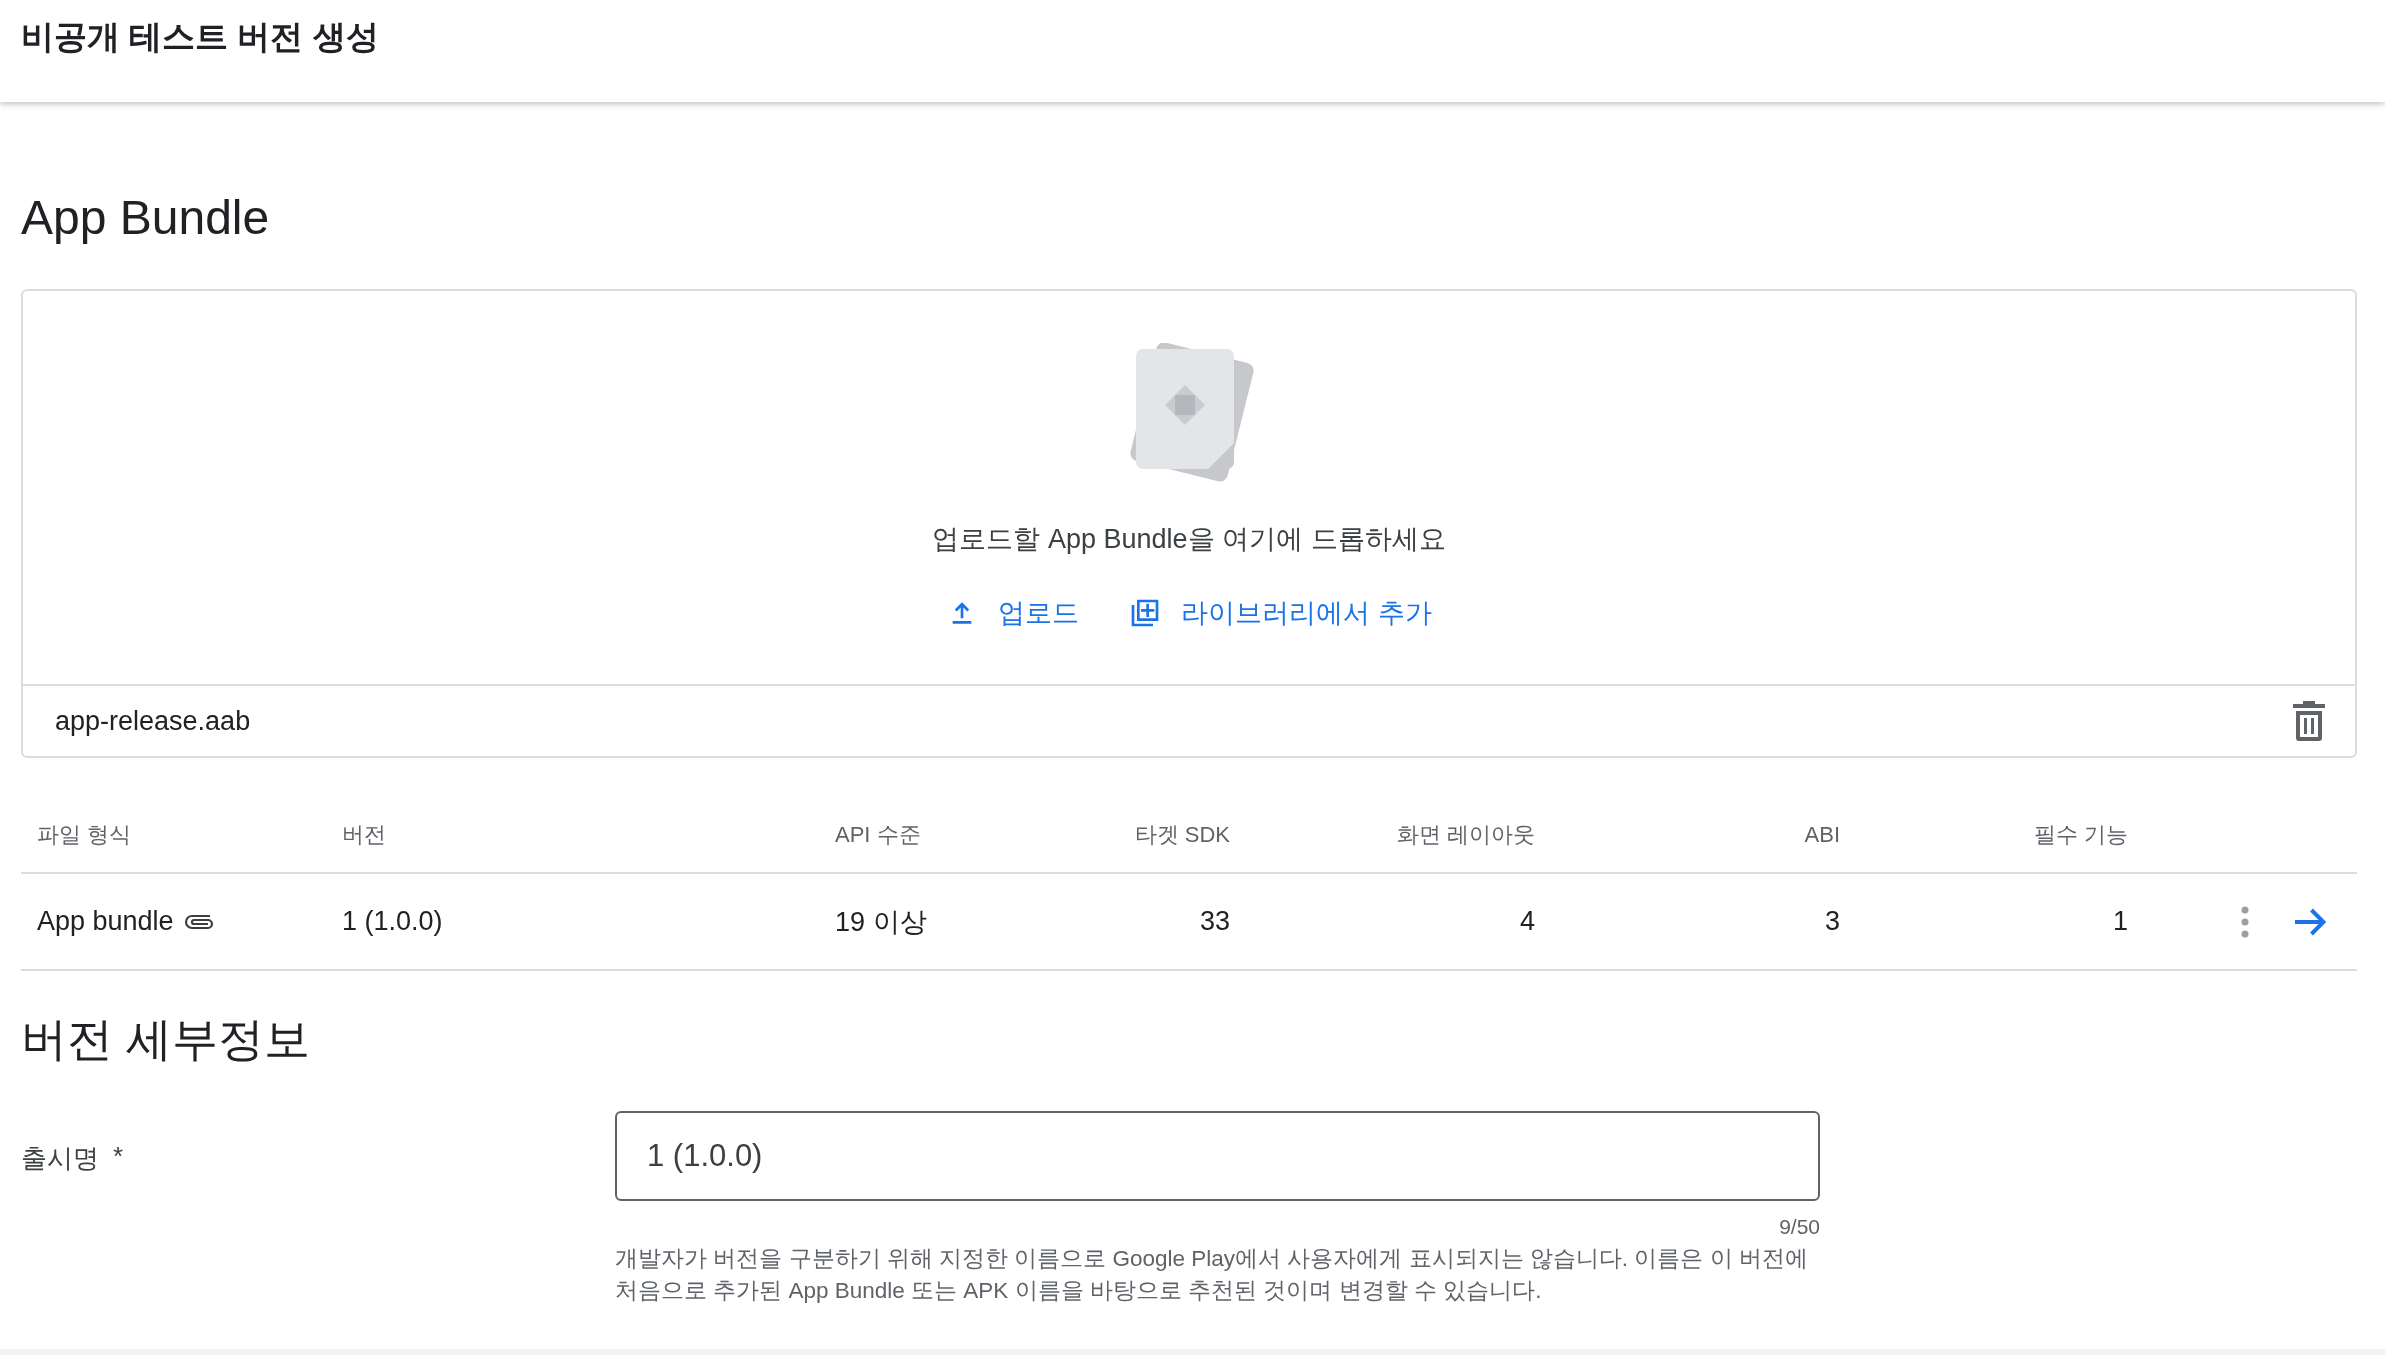  I want to click on column-header: 버전, so click(364, 835).